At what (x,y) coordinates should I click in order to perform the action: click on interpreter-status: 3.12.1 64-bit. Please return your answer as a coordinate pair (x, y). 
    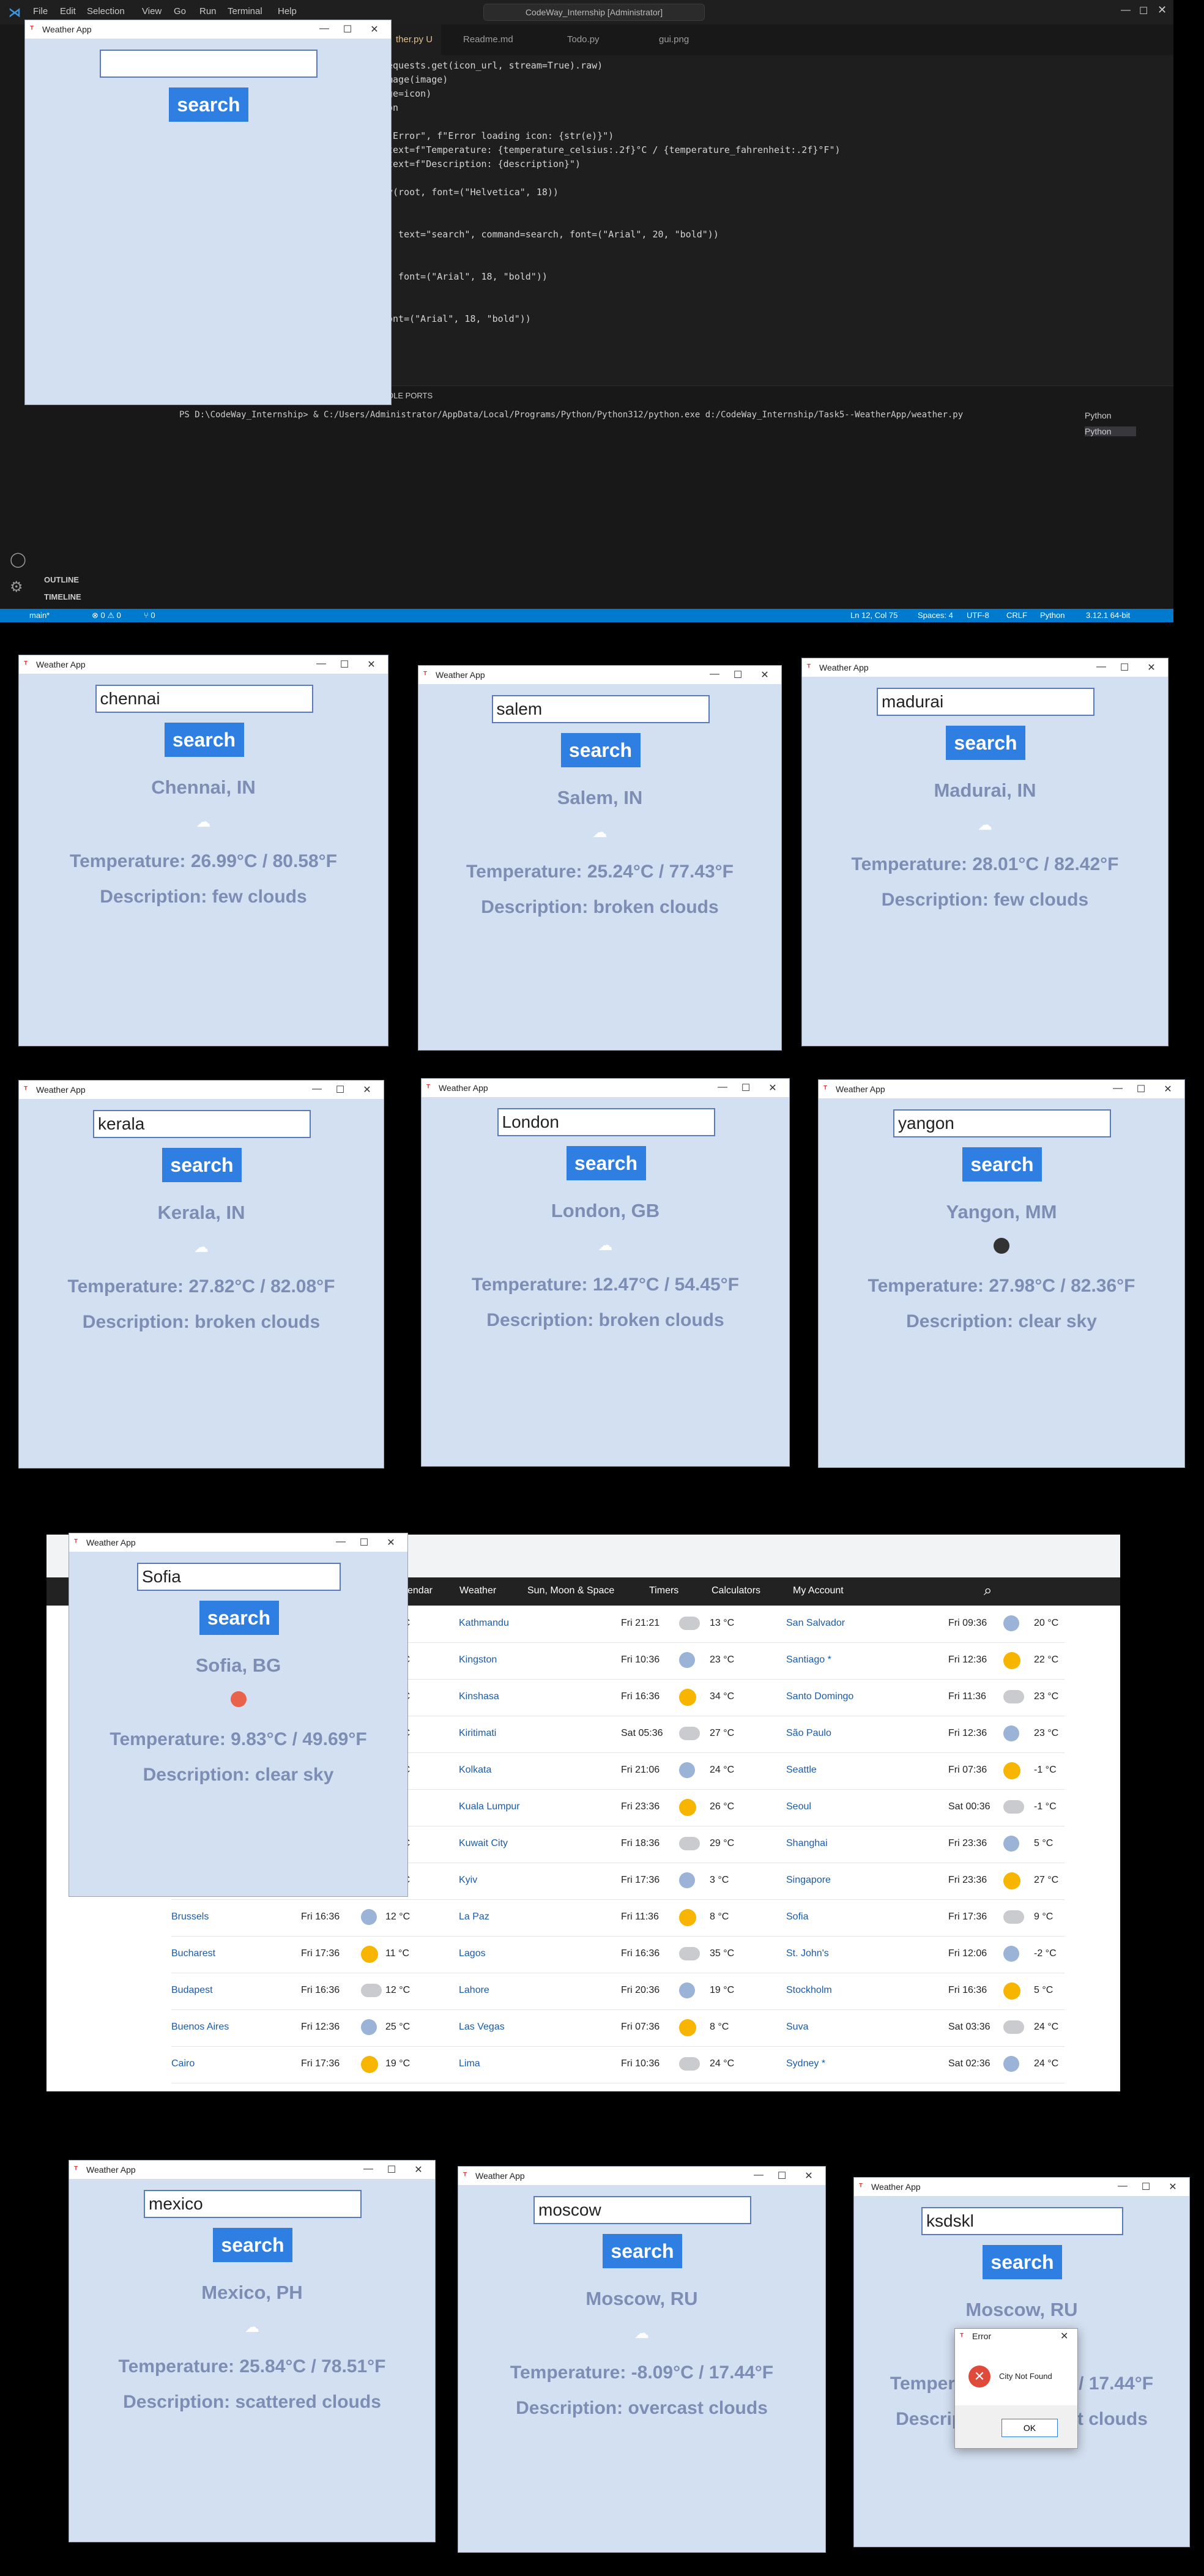
    Looking at the image, I should click on (1108, 615).